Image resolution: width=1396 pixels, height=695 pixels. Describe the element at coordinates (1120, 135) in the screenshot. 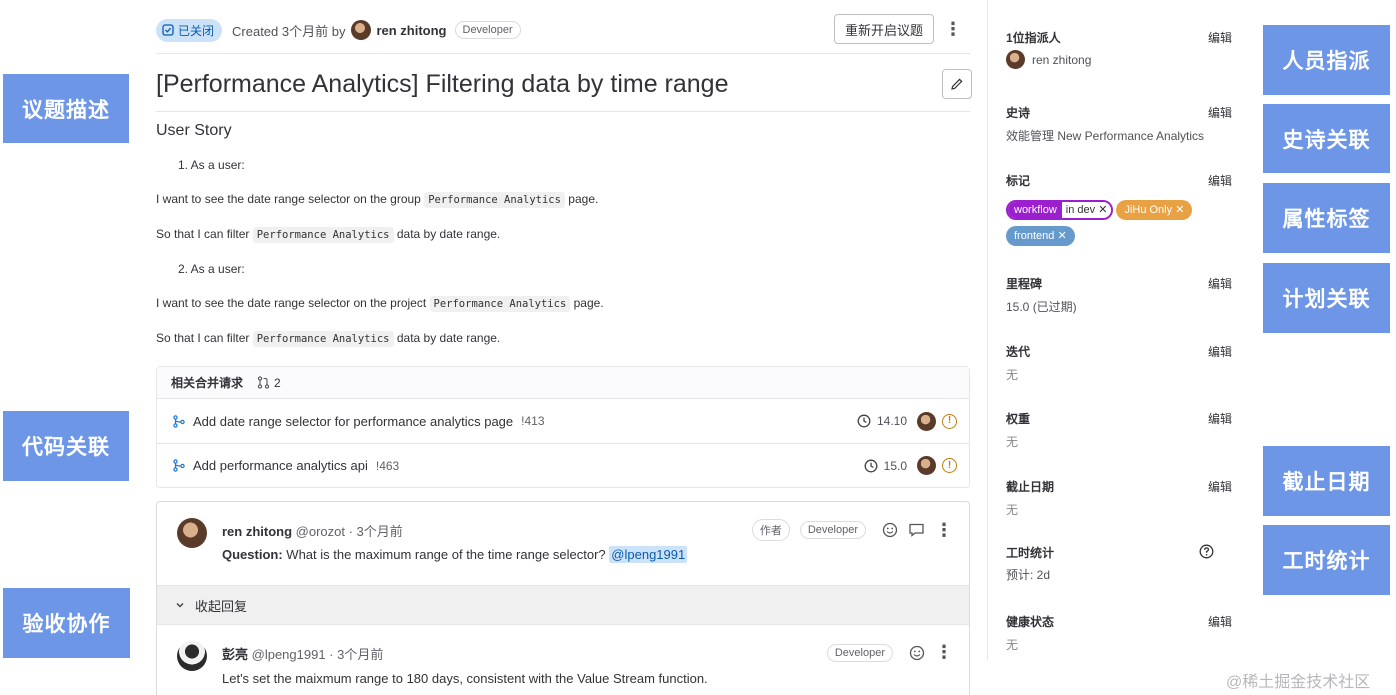

I see `epic-value: 效能管理 New Performance Analytics` at that location.